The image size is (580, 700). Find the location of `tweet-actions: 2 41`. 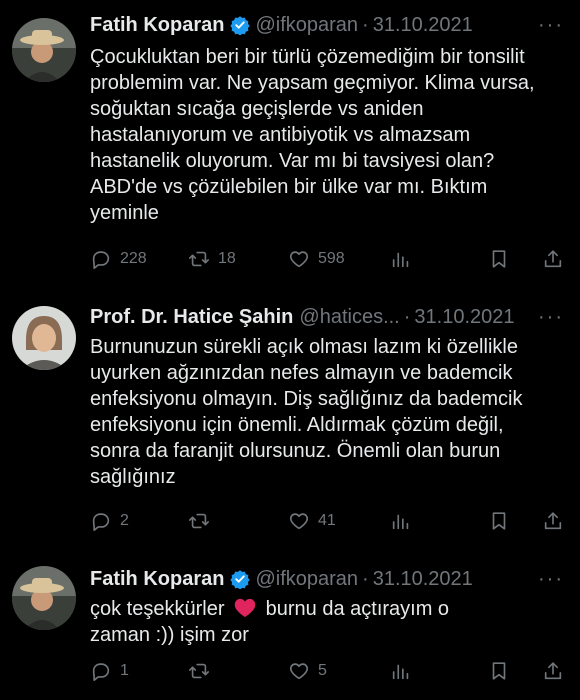

tweet-actions: 2 41 is located at coordinates (329, 523).